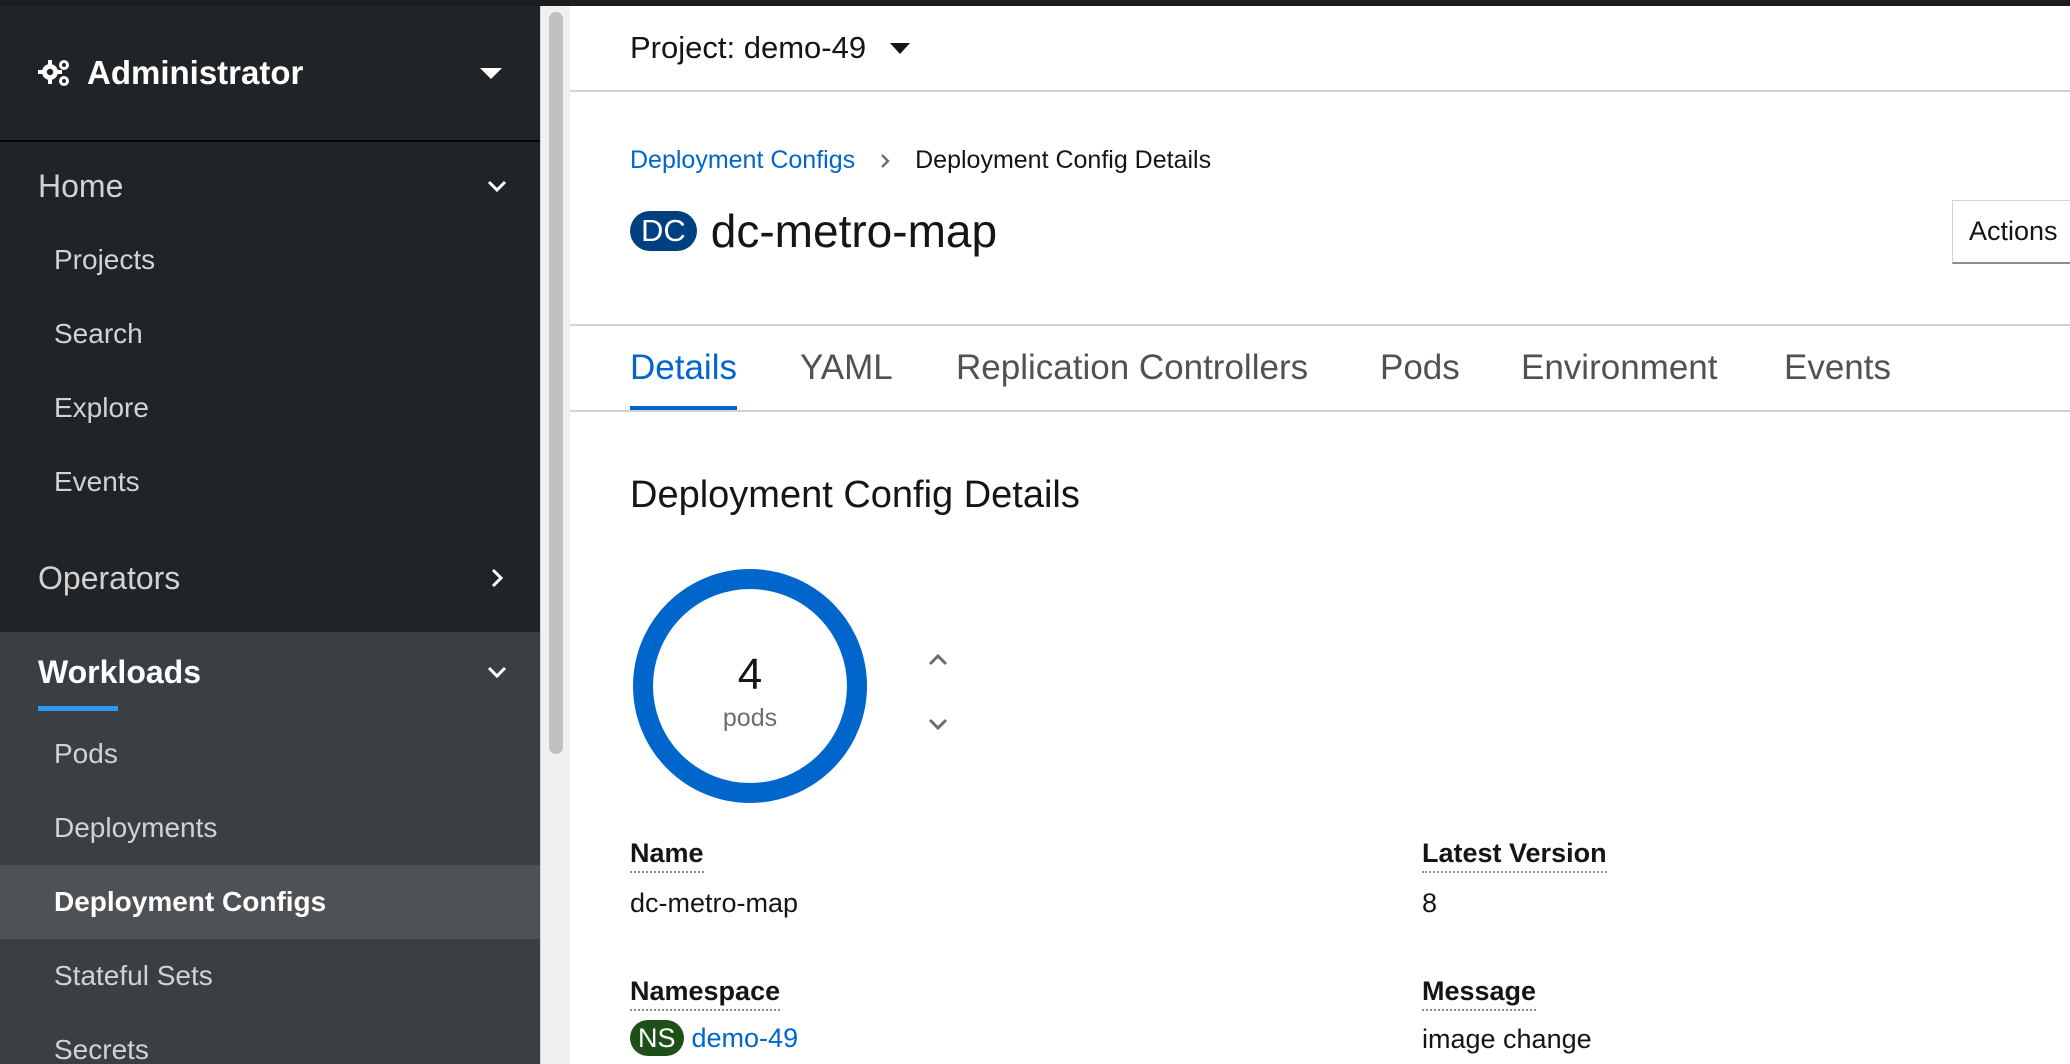 This screenshot has width=2070, height=1064. Describe the element at coordinates (270, 408) in the screenshot. I see `nav-item-explore: Explore` at that location.